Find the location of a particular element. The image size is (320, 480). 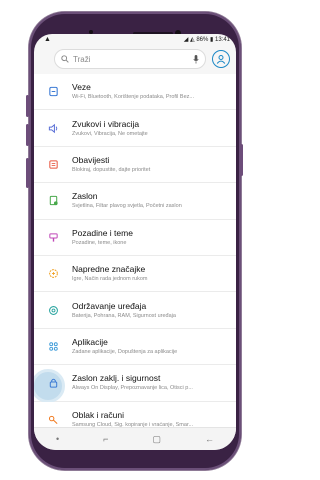

notification-triangle-icon: ▲ is located at coordinates (47, 39).